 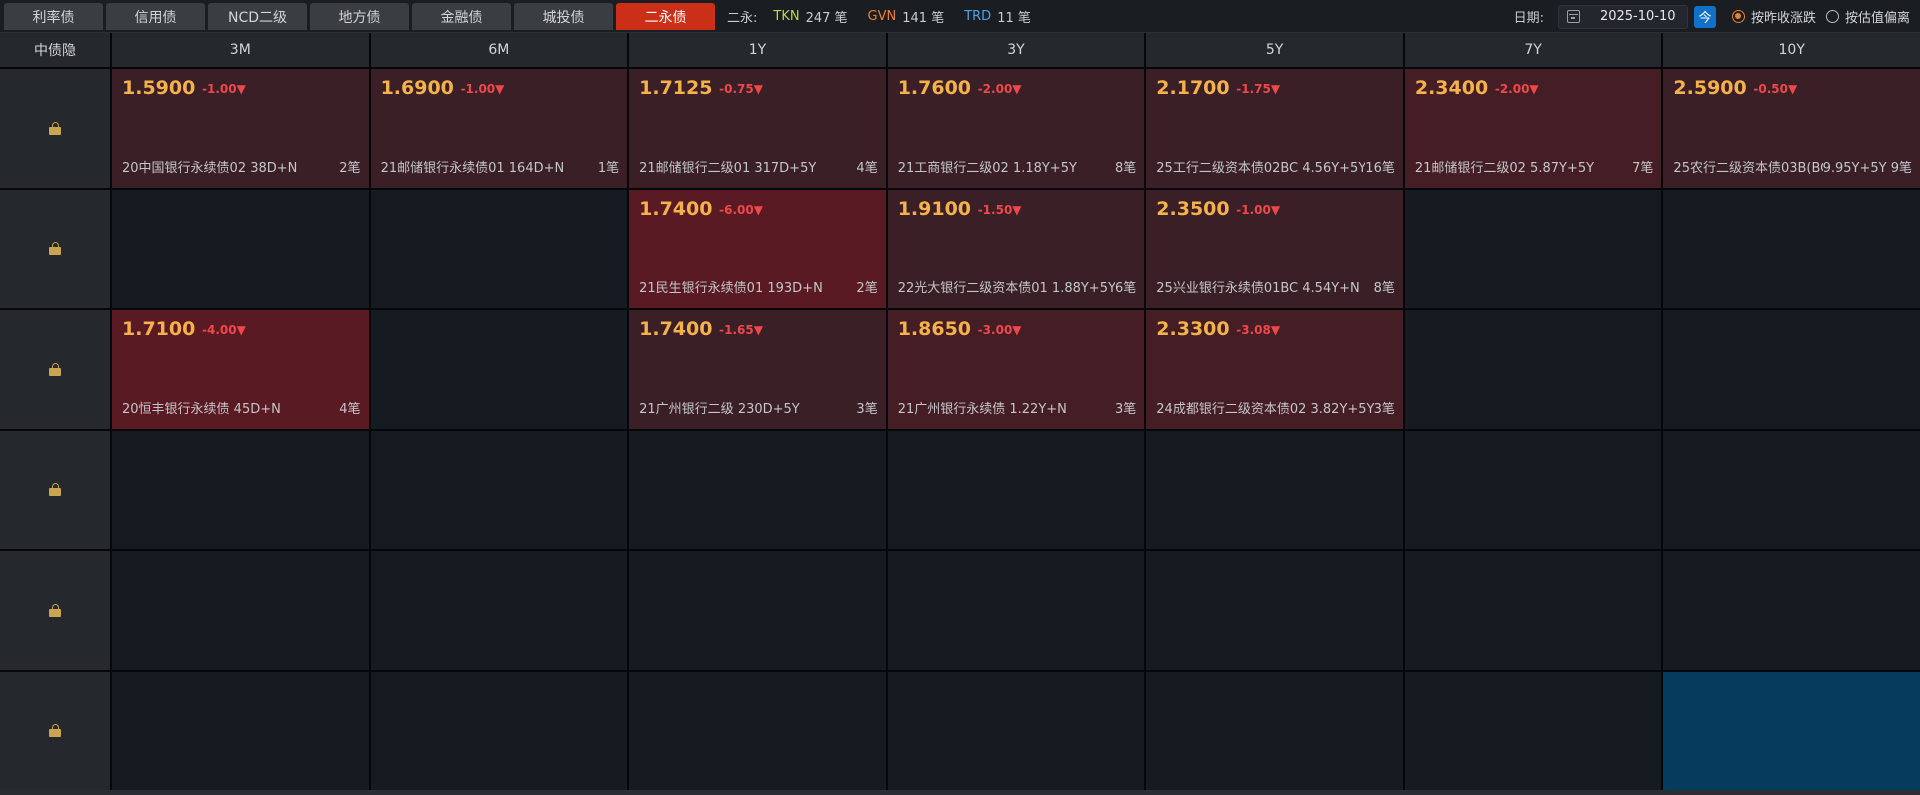 What do you see at coordinates (461, 16) in the screenshot?
I see `tab-financial: 金融债` at bounding box center [461, 16].